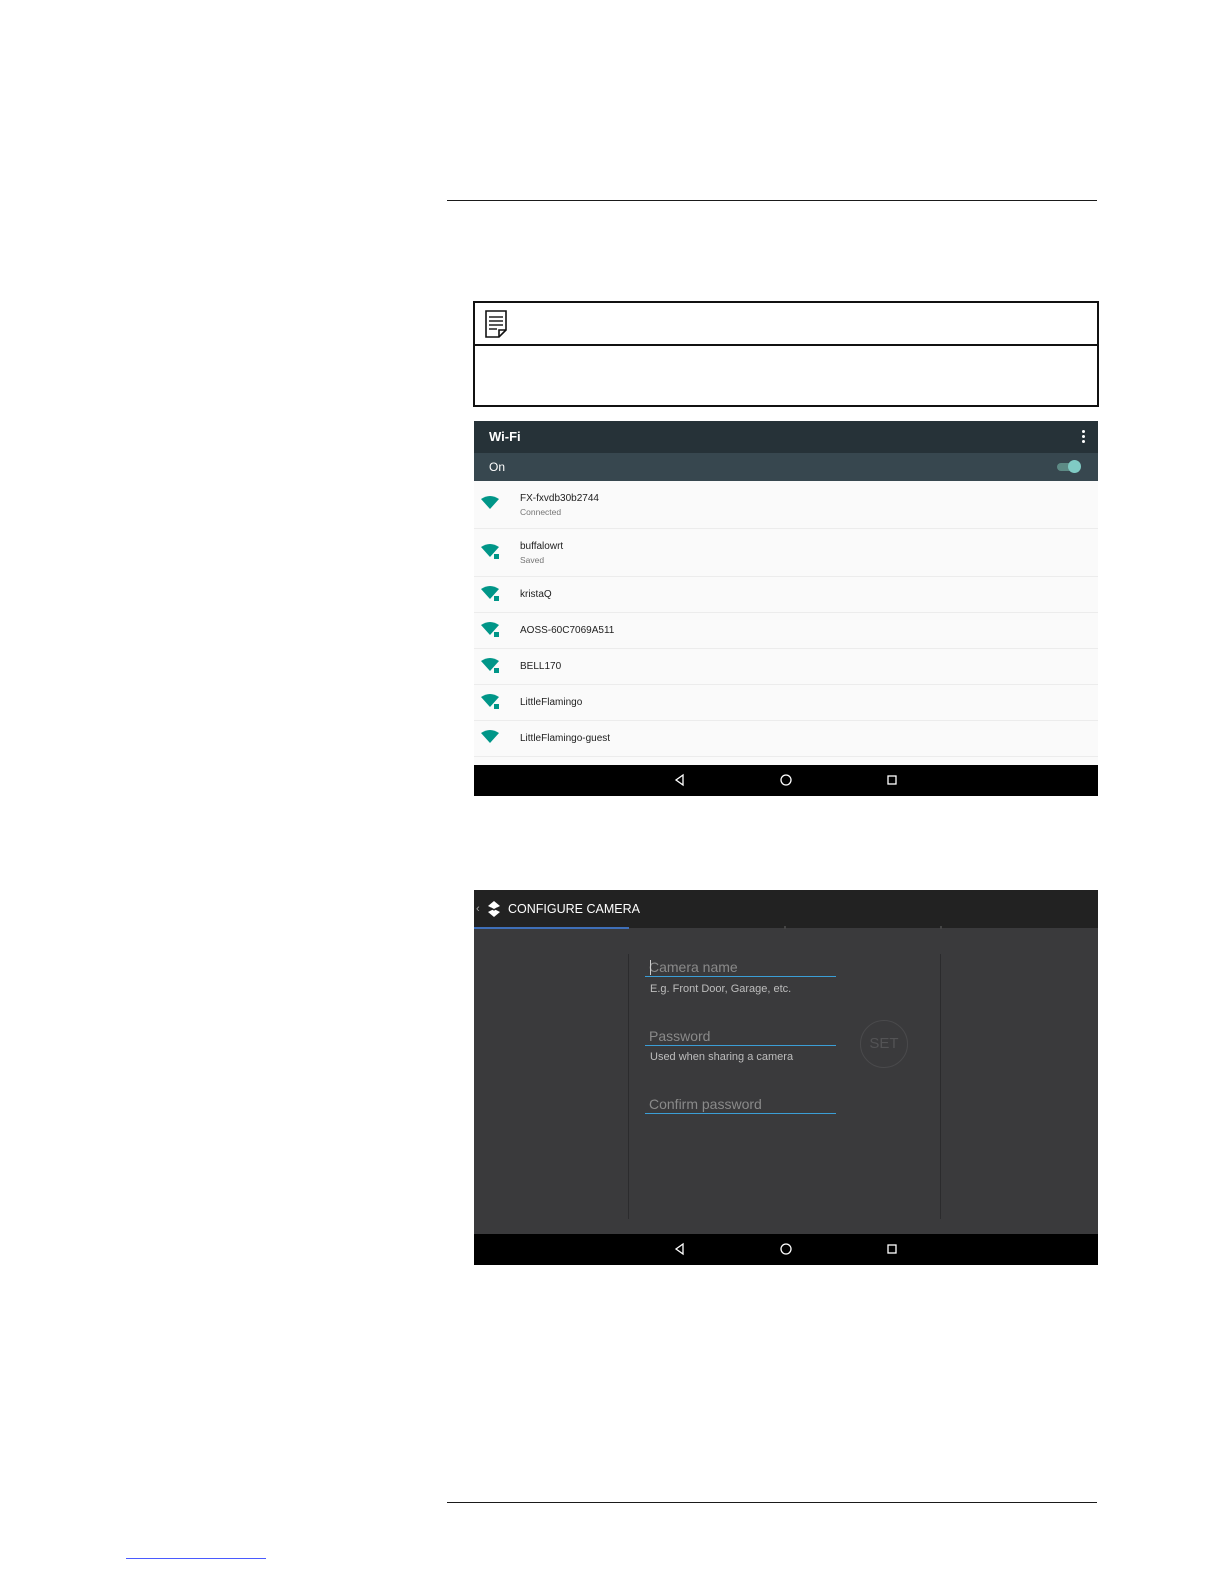 This screenshot has height=1584, width=1224. What do you see at coordinates (505, 436) in the screenshot?
I see `wifi-title: Wi-Fi` at bounding box center [505, 436].